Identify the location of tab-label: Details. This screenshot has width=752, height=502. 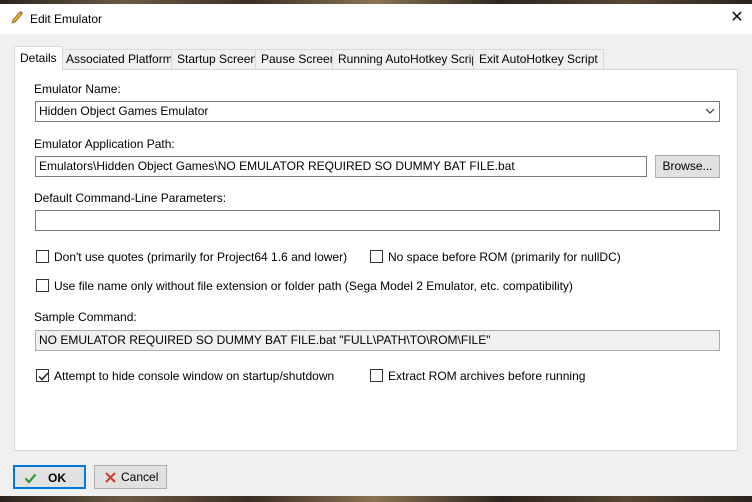
(38, 58).